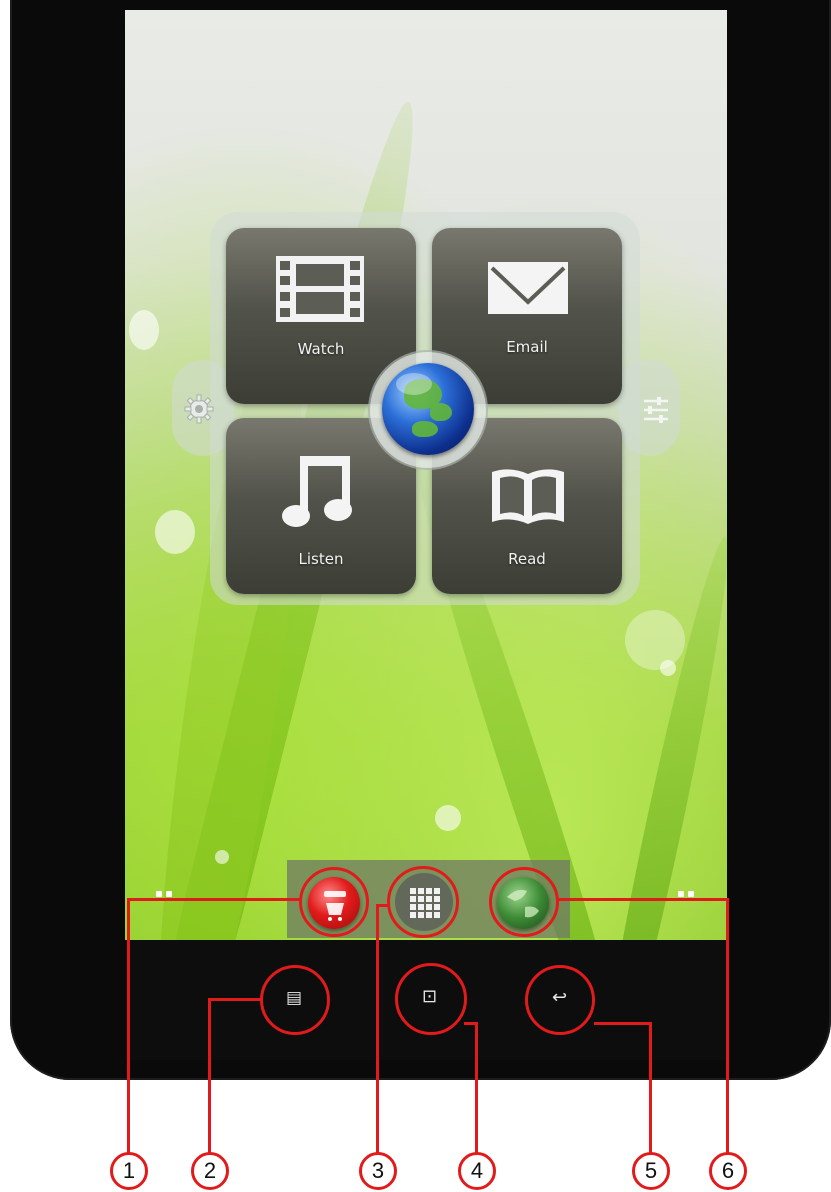 The width and height of the screenshot is (831, 1192). What do you see at coordinates (321, 559) in the screenshot?
I see `tile-listen-label: Listen` at bounding box center [321, 559].